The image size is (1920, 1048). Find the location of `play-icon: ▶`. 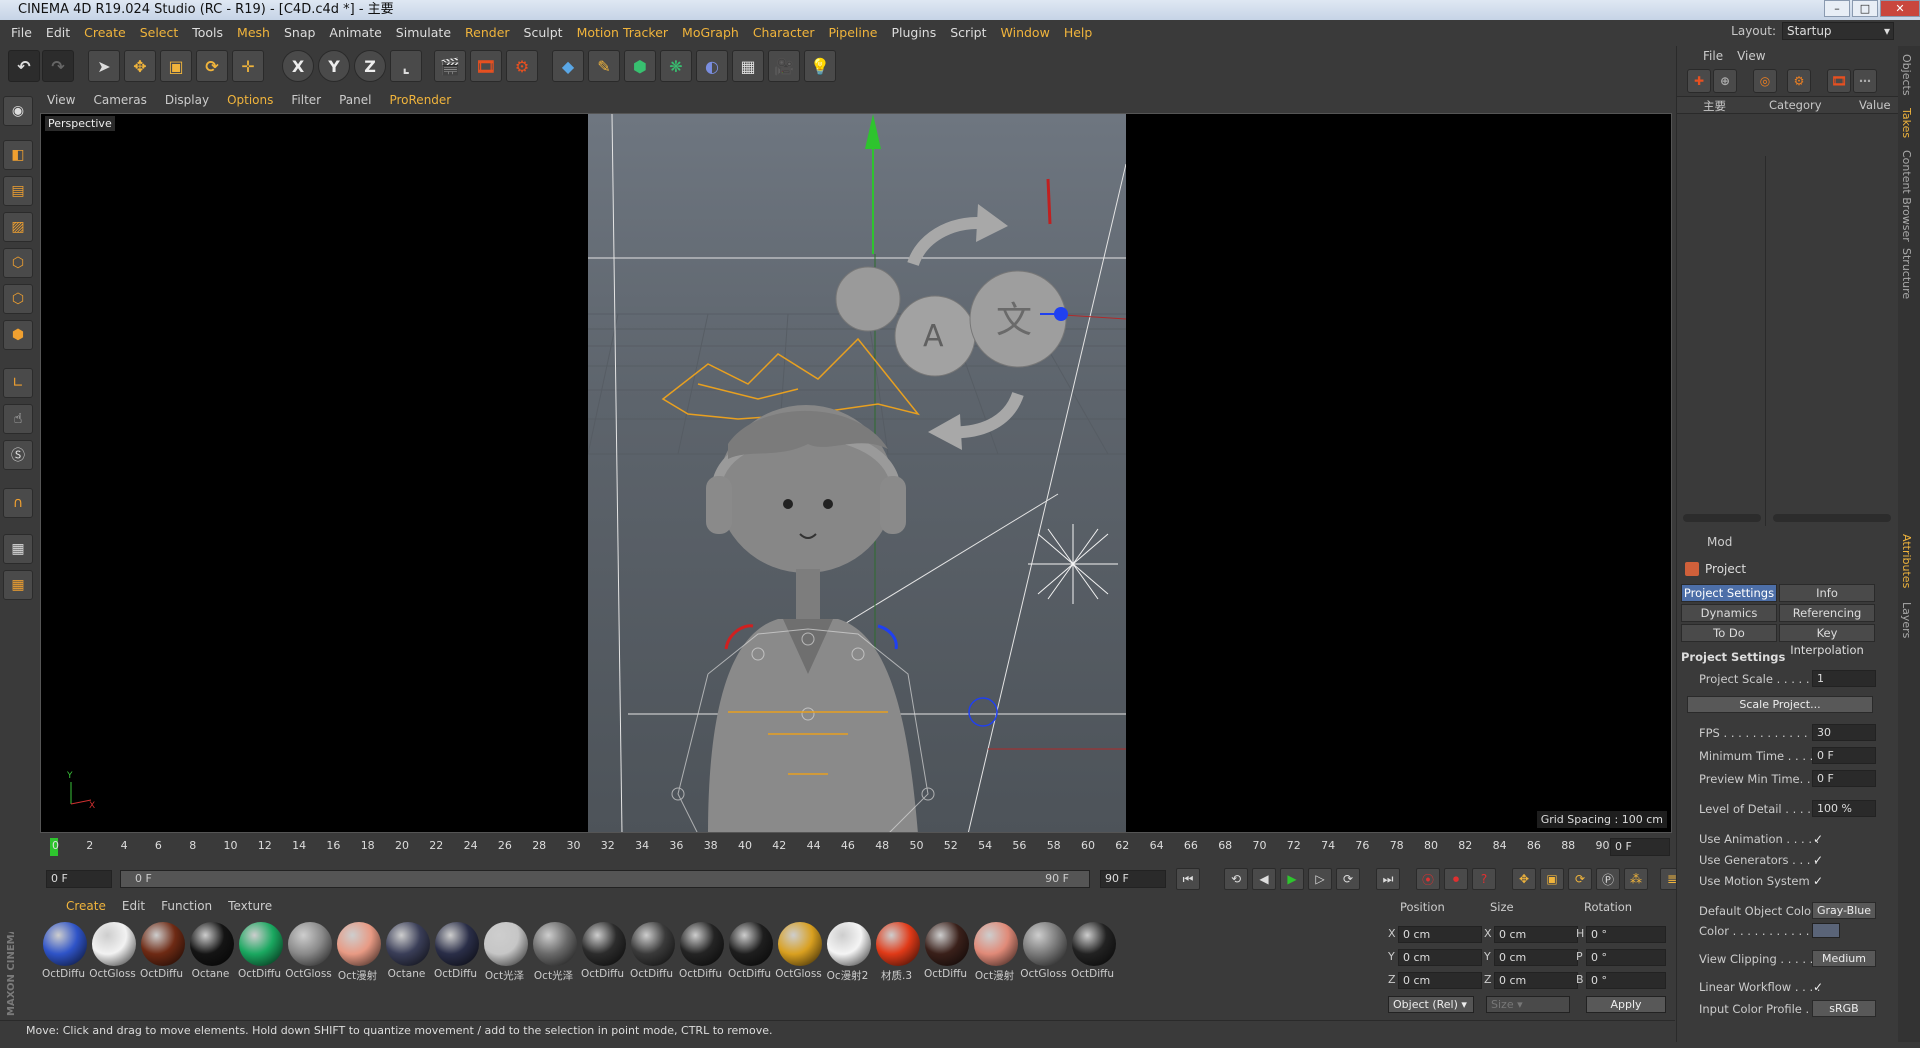

play-icon: ▶ is located at coordinates (1292, 879).